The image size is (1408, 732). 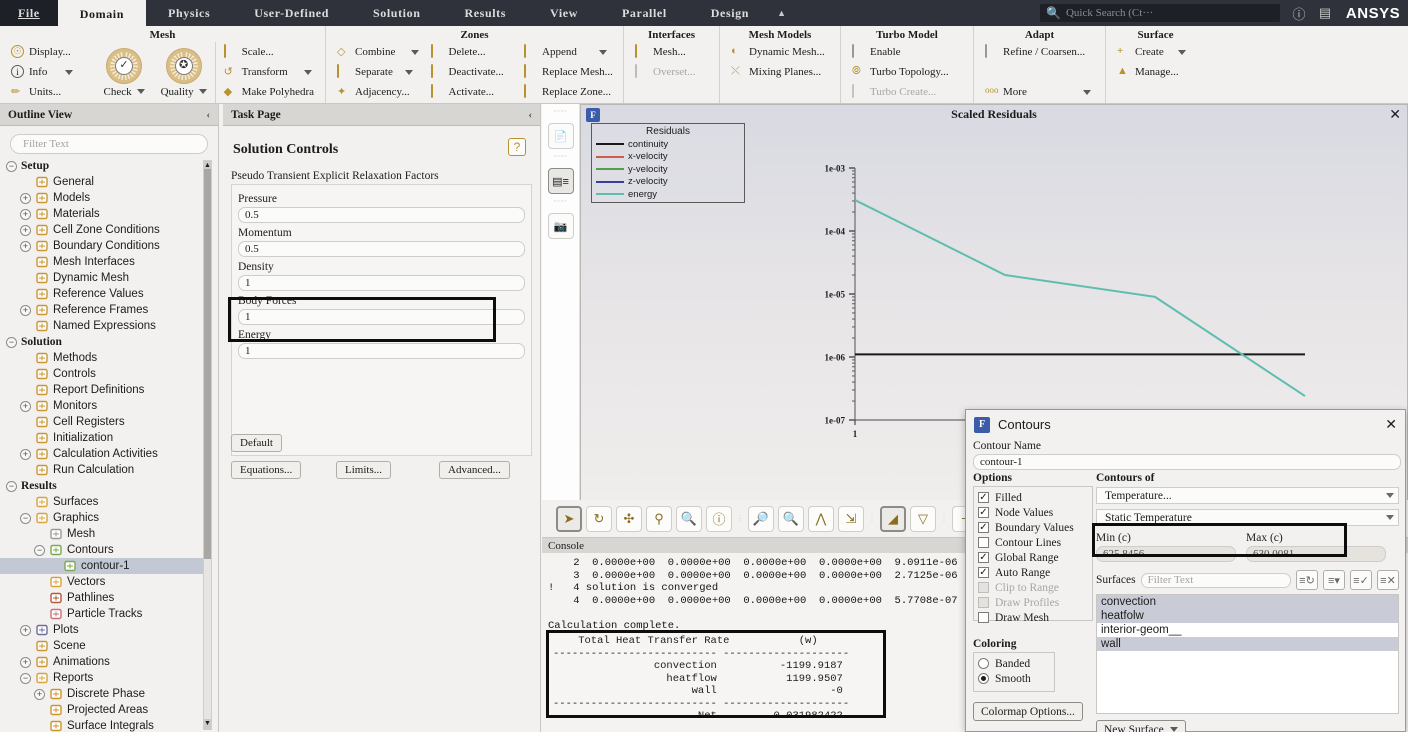 I want to click on tree-item-graphics: − Graphics, so click(x=102, y=518).